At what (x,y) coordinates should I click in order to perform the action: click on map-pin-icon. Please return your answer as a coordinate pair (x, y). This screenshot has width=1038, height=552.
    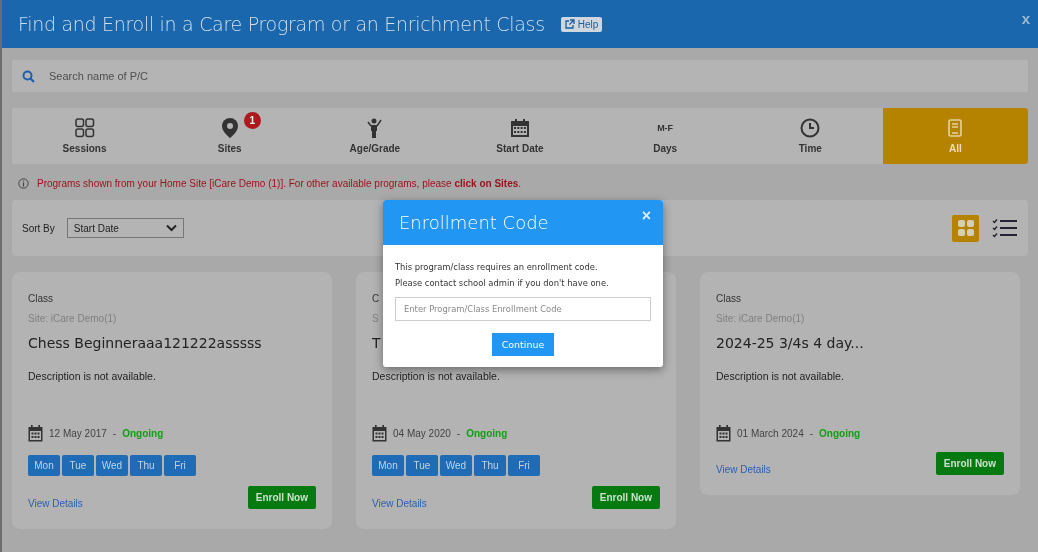
    Looking at the image, I should click on (229, 128).